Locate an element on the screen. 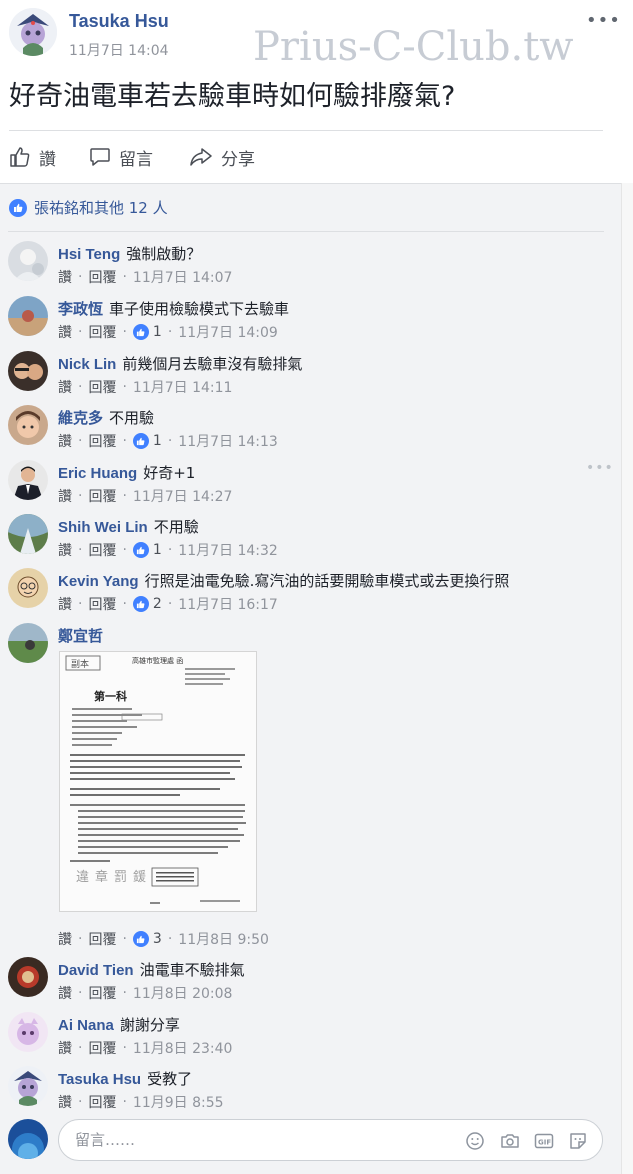 The image size is (633, 1174). post-text: 好奇油電車若去驗車時如何驗排廢氣? is located at coordinates (232, 96).